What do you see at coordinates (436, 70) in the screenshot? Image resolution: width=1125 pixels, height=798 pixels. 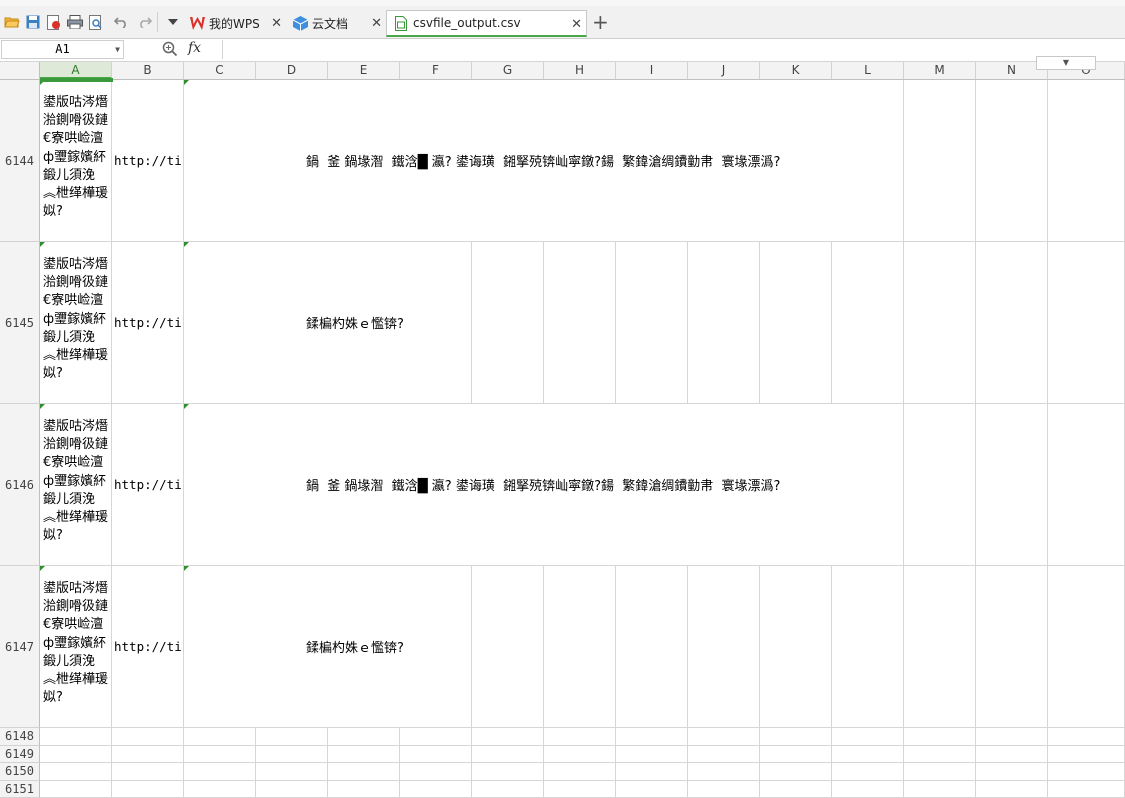 I see `column-header-f: F` at bounding box center [436, 70].